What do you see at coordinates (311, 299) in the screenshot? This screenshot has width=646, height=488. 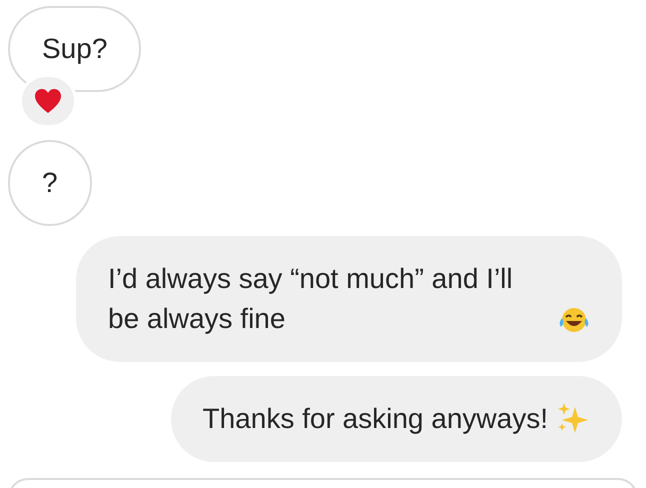 I see `message-text: I’d always say “not much” and I’ll be always fine` at bounding box center [311, 299].